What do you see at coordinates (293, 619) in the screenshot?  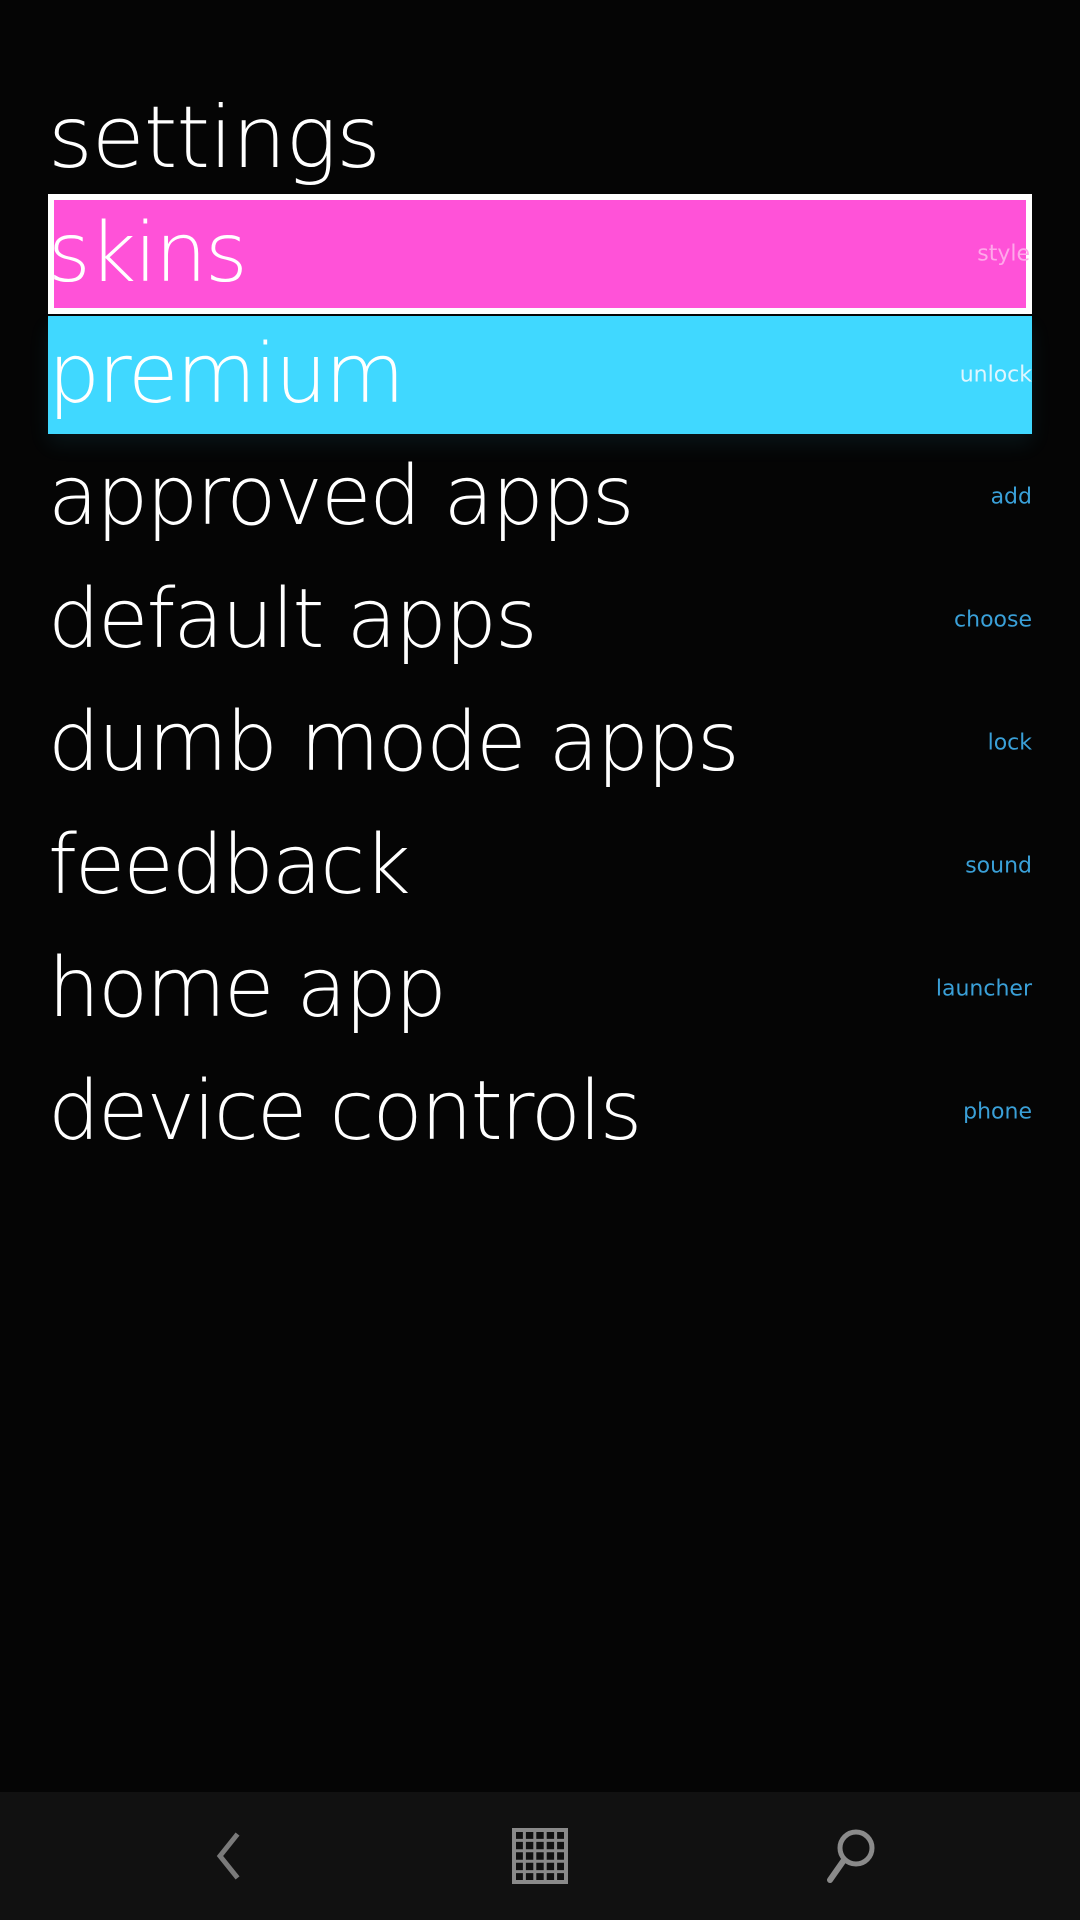 I see `menu-item-label: default apps` at bounding box center [293, 619].